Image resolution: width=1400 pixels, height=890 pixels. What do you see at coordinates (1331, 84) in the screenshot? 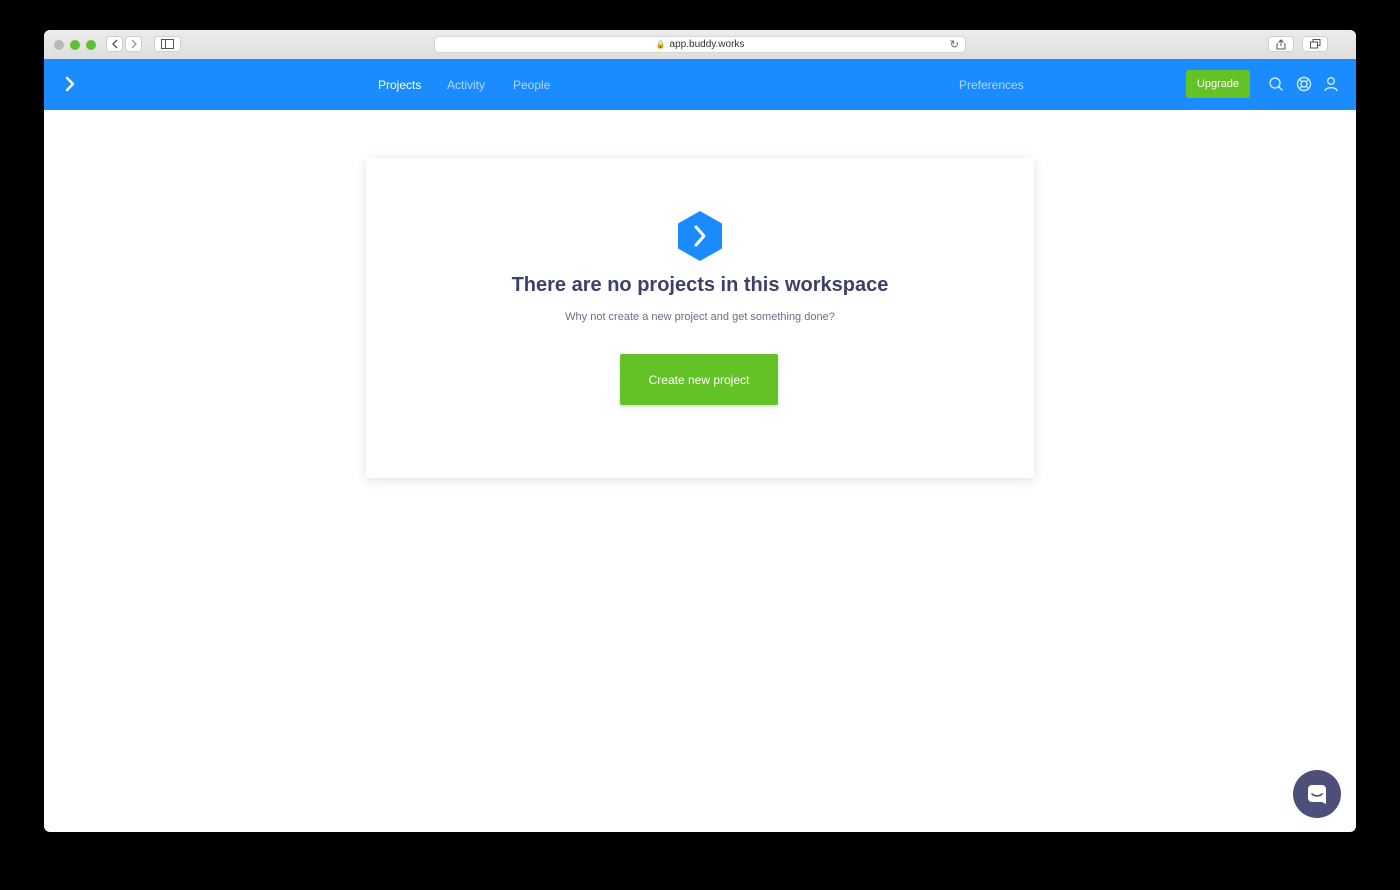
I see `user-icon` at bounding box center [1331, 84].